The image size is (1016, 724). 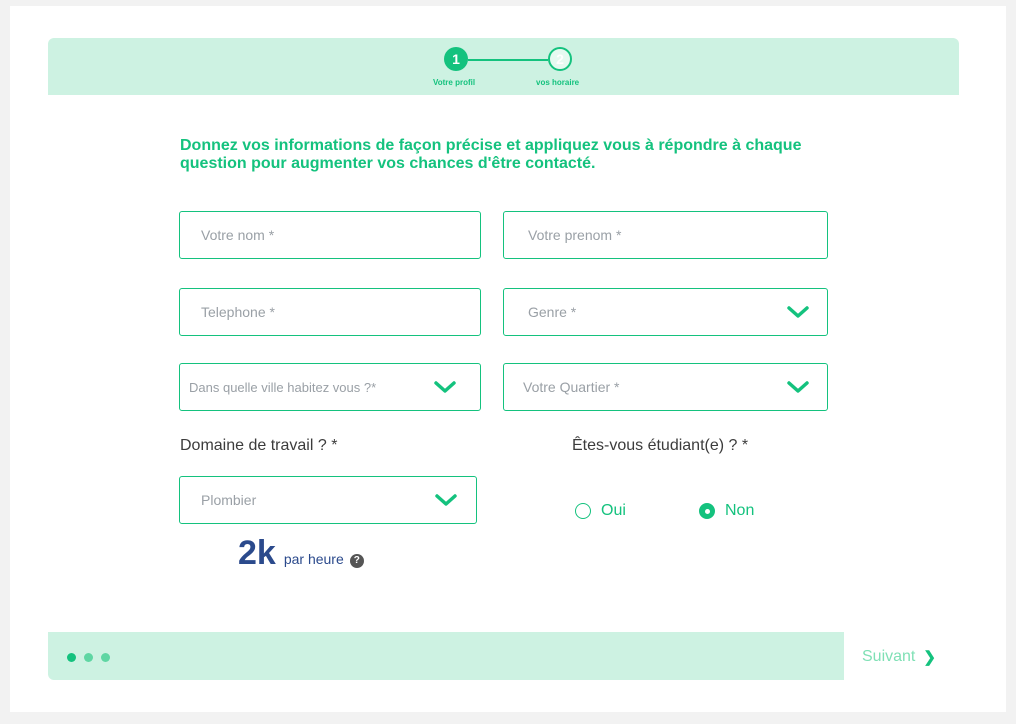 What do you see at coordinates (330, 312) in the screenshot?
I see `telephone-input: Telephone *` at bounding box center [330, 312].